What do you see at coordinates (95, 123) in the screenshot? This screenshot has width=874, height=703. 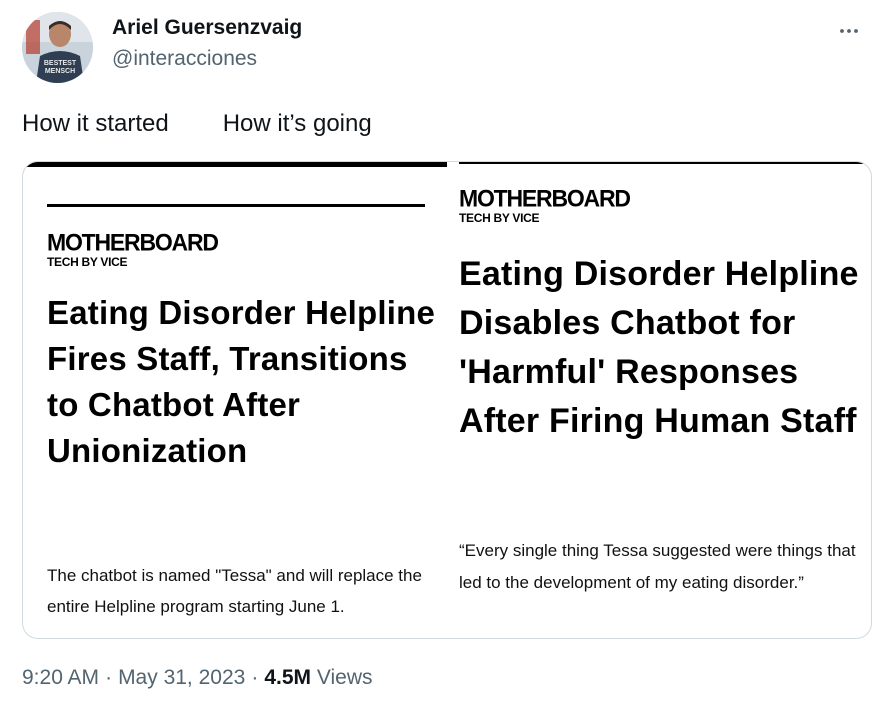 I see `tweet-text-left: How it started` at bounding box center [95, 123].